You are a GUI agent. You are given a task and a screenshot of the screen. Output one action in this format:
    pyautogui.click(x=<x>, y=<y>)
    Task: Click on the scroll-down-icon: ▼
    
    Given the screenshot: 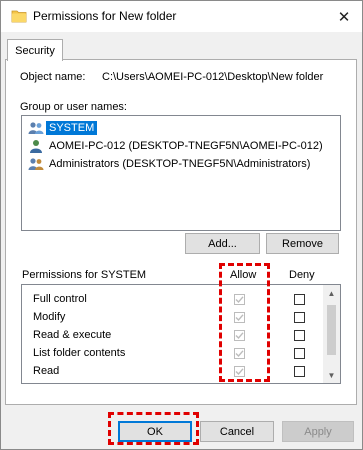 What is the action you would take?
    pyautogui.click(x=331, y=375)
    